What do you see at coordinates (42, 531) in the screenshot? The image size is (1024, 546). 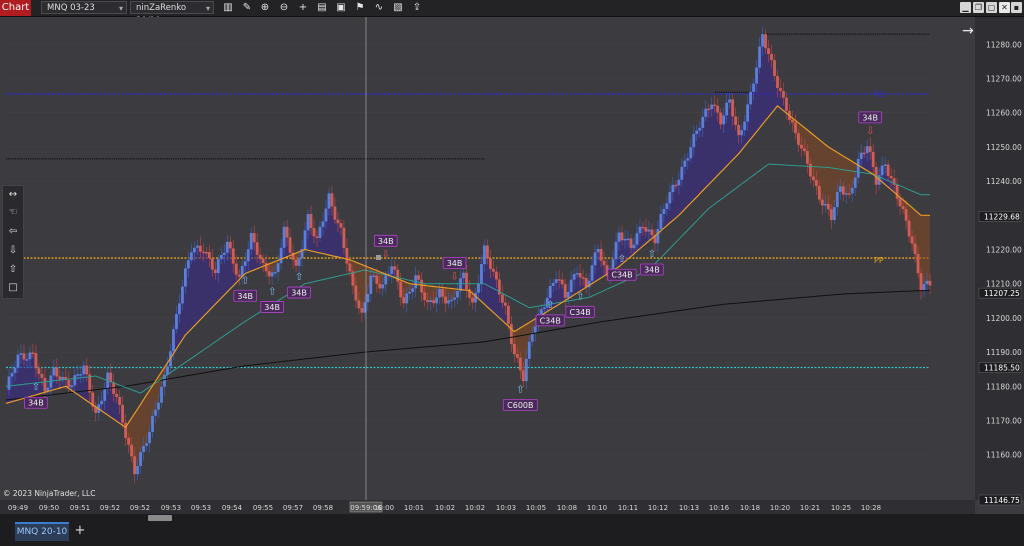 I see `tab-mnq-20-10: MNQ 20-10` at bounding box center [42, 531].